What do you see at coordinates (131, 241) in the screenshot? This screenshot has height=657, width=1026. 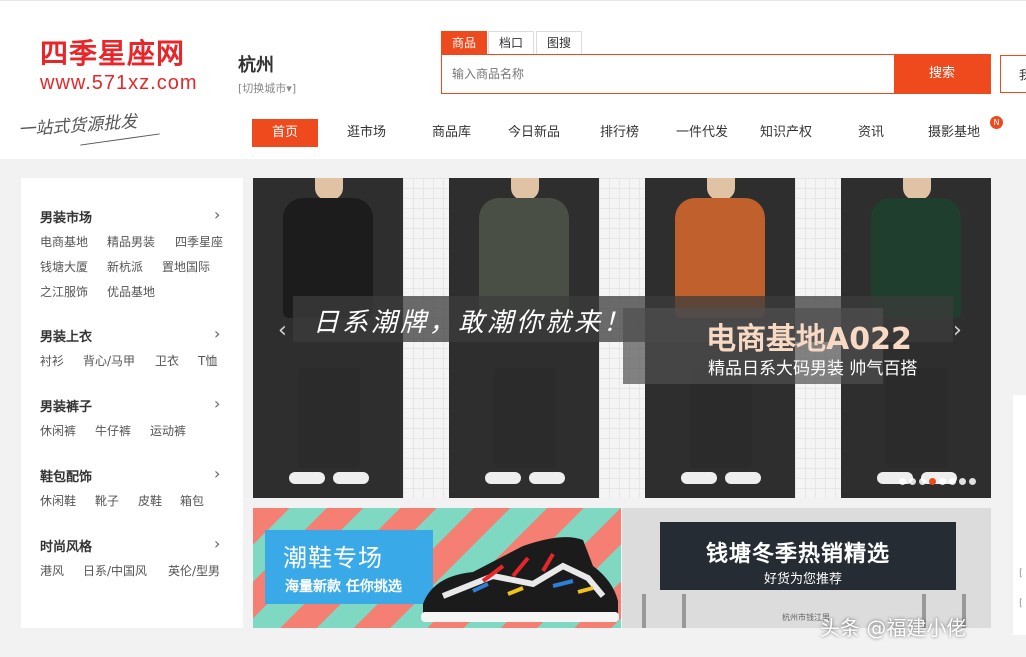 I see `category-link: 精品男装` at bounding box center [131, 241].